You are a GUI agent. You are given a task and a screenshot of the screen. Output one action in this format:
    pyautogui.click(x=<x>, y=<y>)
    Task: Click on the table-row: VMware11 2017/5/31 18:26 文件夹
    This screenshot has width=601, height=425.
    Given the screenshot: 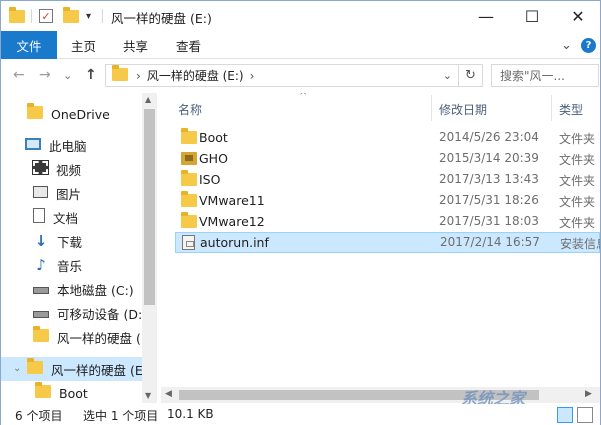 What is the action you would take?
    pyautogui.click(x=387, y=200)
    